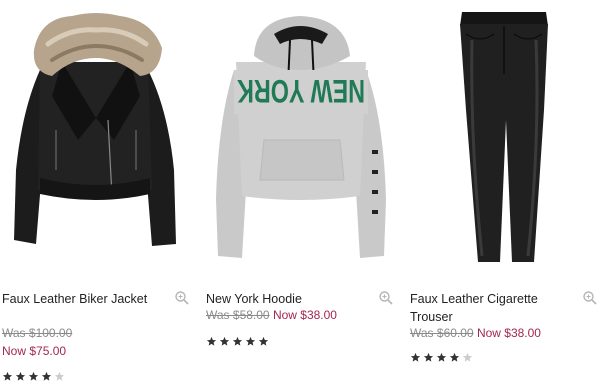  What do you see at coordinates (82, 299) in the screenshot?
I see `product-name-link: Faux Leather Biker Jacket` at bounding box center [82, 299].